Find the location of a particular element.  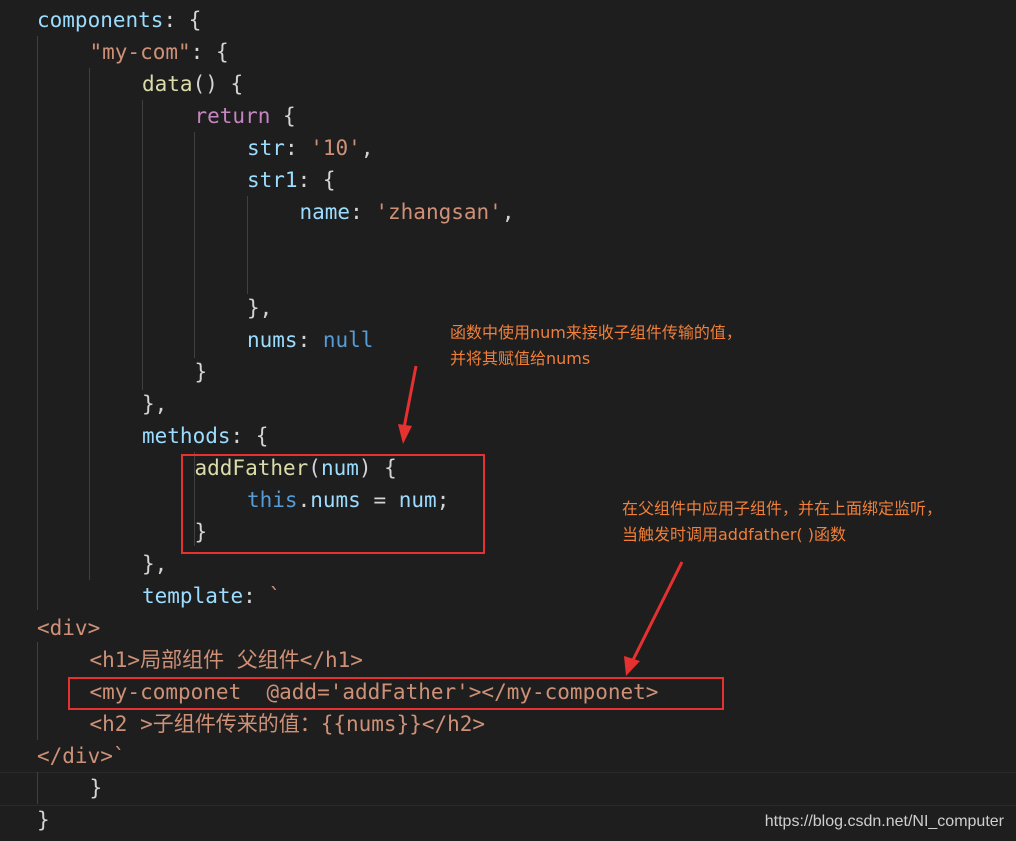

watermark: https://blog.csdn.net/NI_computer is located at coordinates (884, 821).